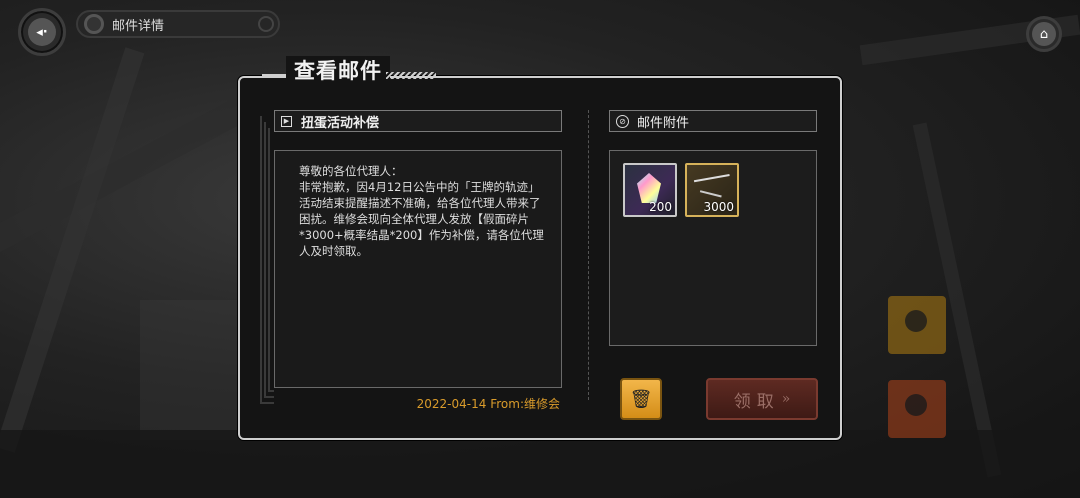 The height and width of the screenshot is (498, 1080). I want to click on film-reel-icon, so click(94, 24).